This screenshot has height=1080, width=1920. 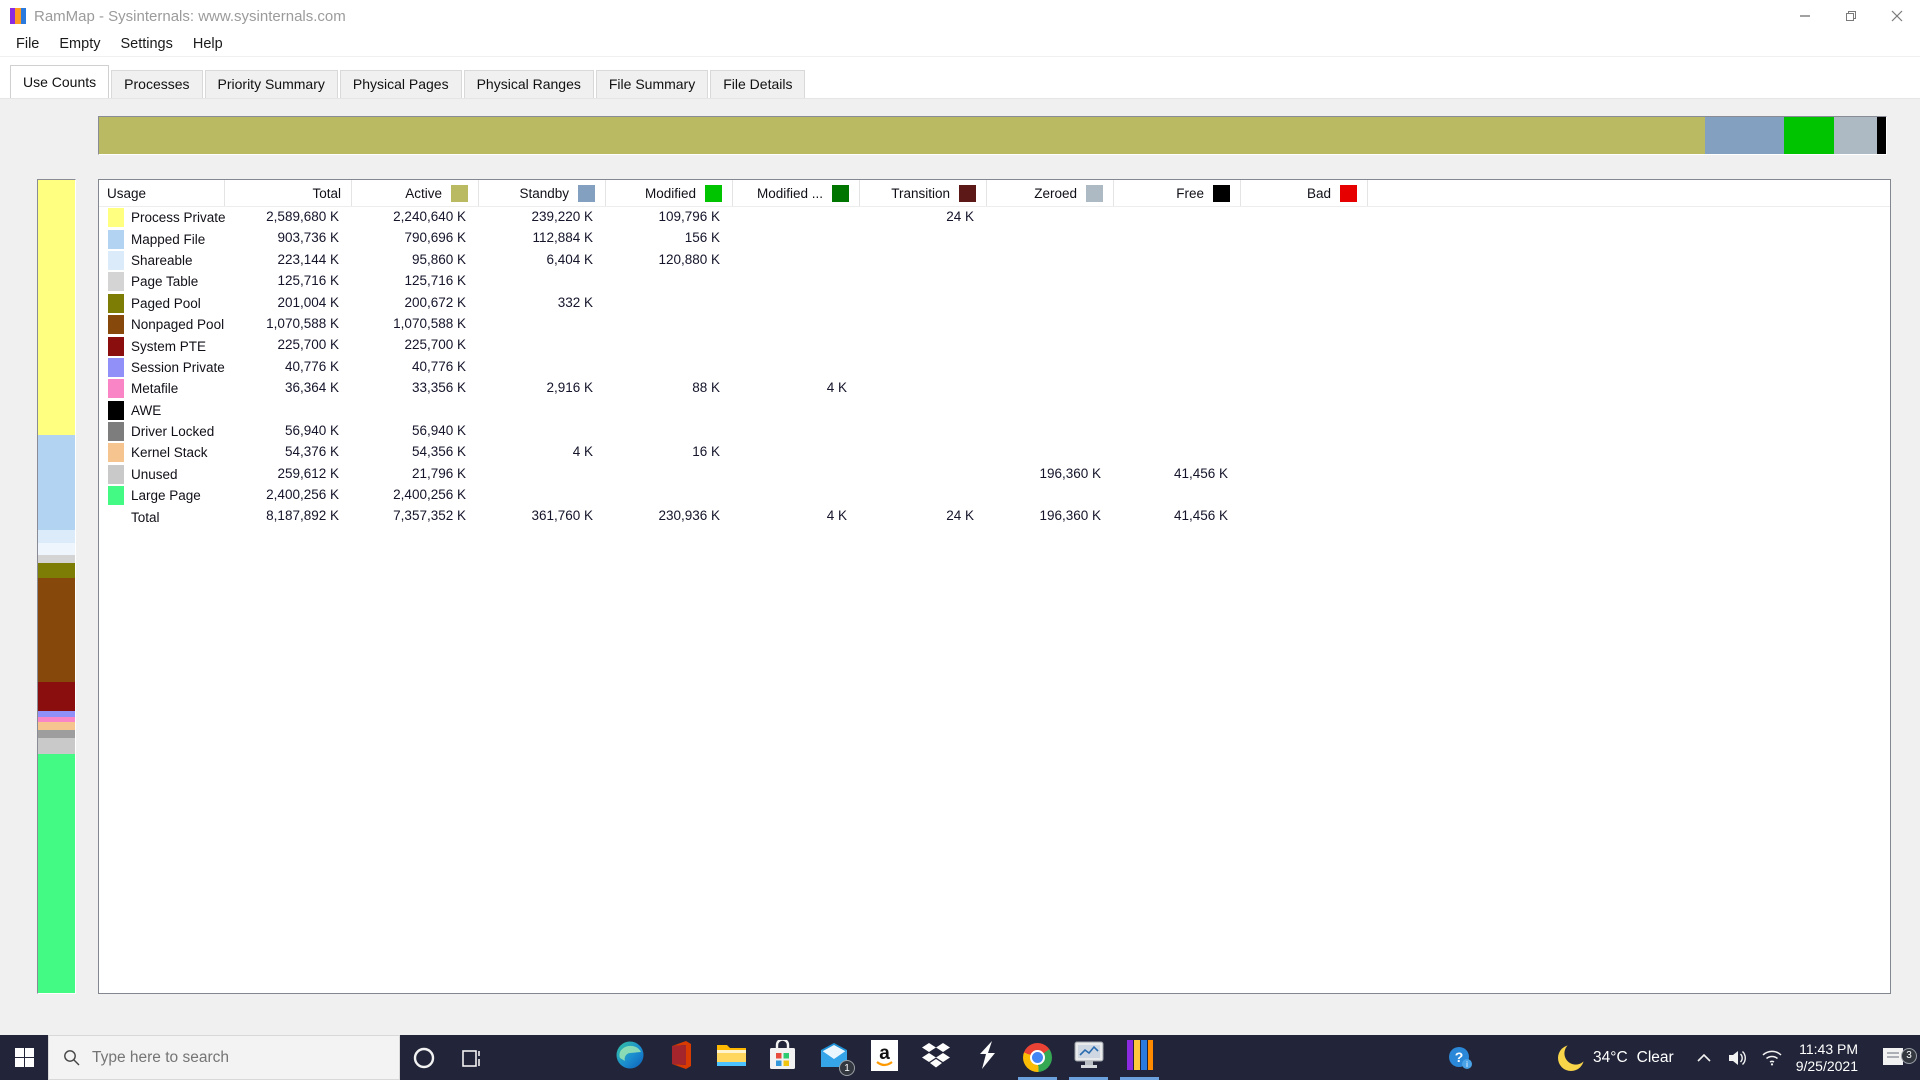 What do you see at coordinates (271, 84) in the screenshot?
I see `tab-priority-summary: Priority Summary` at bounding box center [271, 84].